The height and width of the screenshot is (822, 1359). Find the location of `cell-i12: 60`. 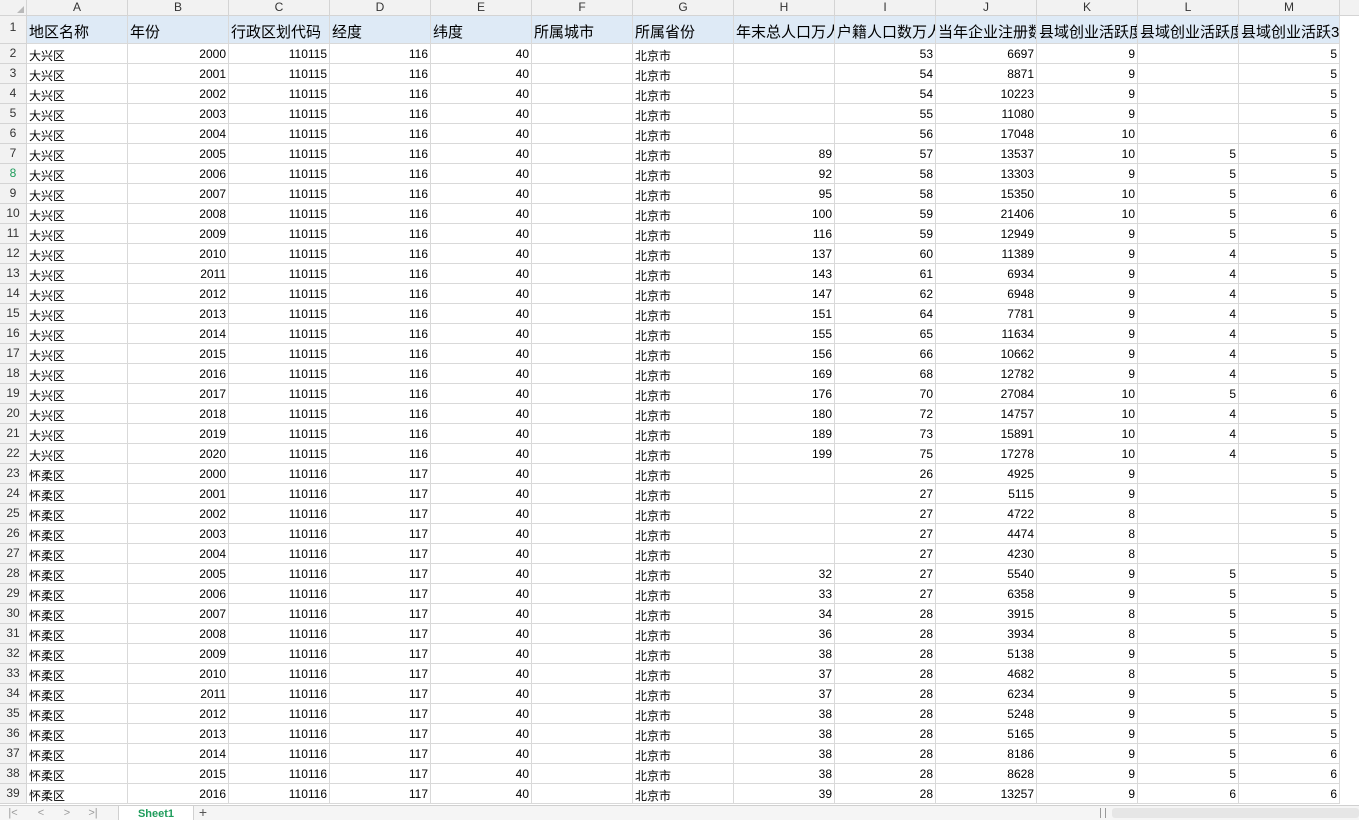

cell-i12: 60 is located at coordinates (885, 254).